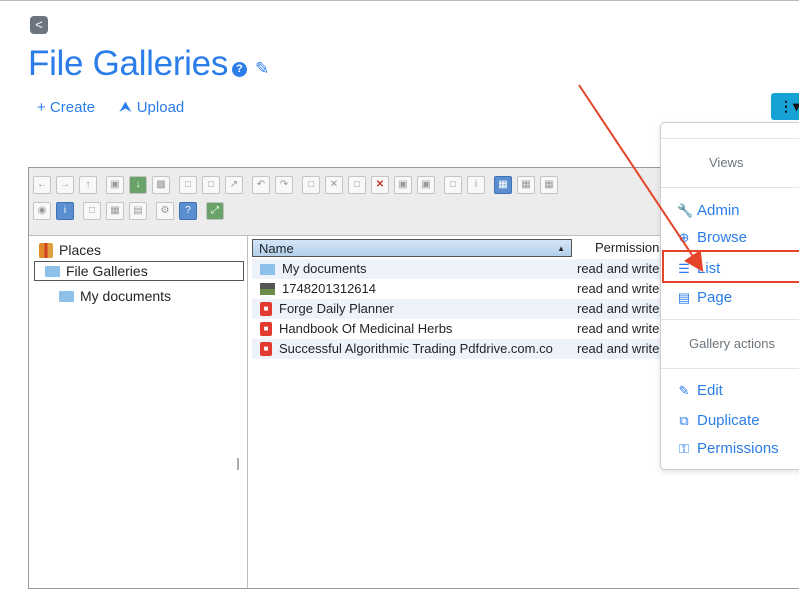  Describe the element at coordinates (324, 268) in the screenshot. I see `row-name: My documents` at that location.